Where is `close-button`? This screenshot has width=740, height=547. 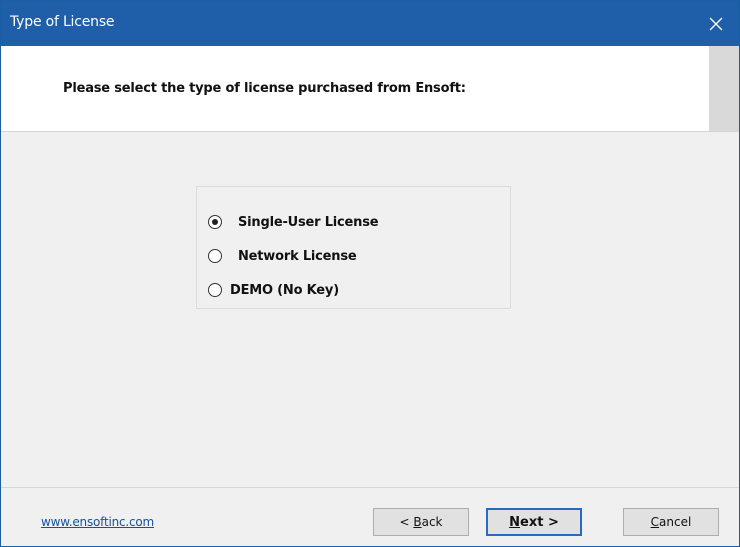 close-button is located at coordinates (716, 23).